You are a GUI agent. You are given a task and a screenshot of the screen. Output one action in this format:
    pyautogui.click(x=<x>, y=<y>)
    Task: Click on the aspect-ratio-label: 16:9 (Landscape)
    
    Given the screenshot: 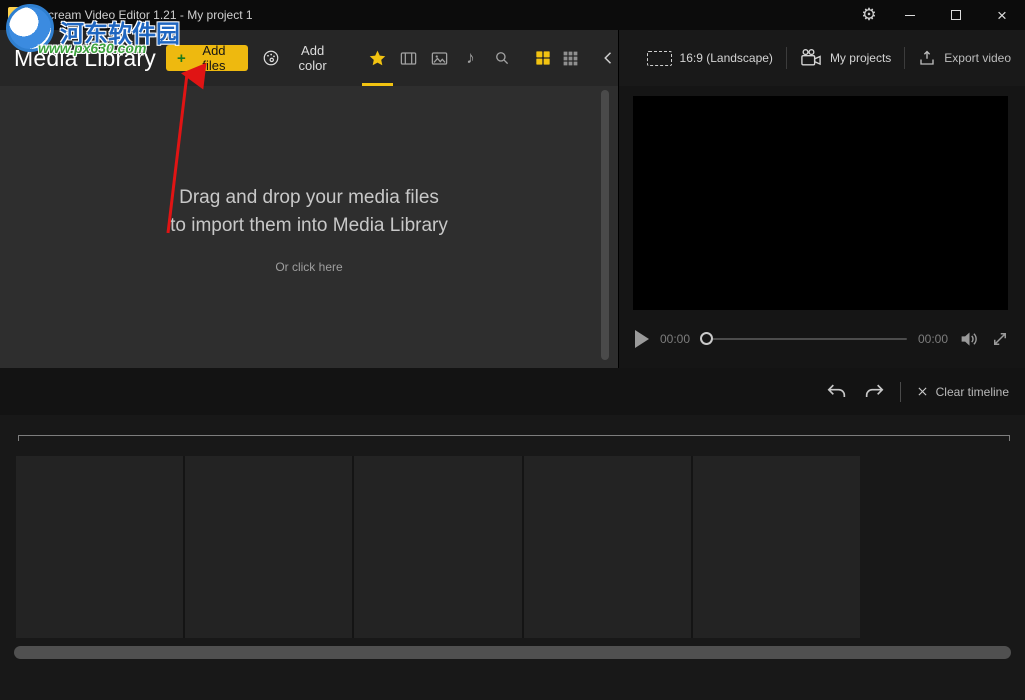 What is the action you would take?
    pyautogui.click(x=726, y=58)
    